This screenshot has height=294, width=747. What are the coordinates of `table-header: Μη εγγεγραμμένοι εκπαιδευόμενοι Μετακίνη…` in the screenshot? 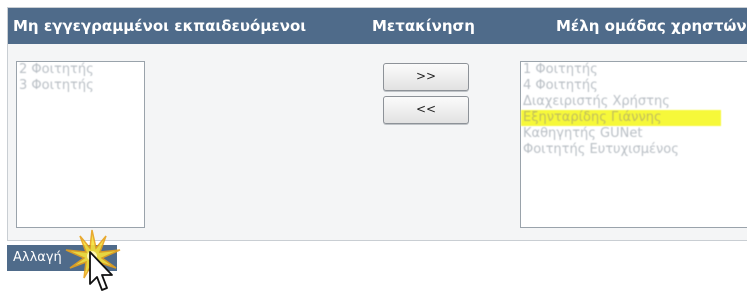 It's located at (377, 26).